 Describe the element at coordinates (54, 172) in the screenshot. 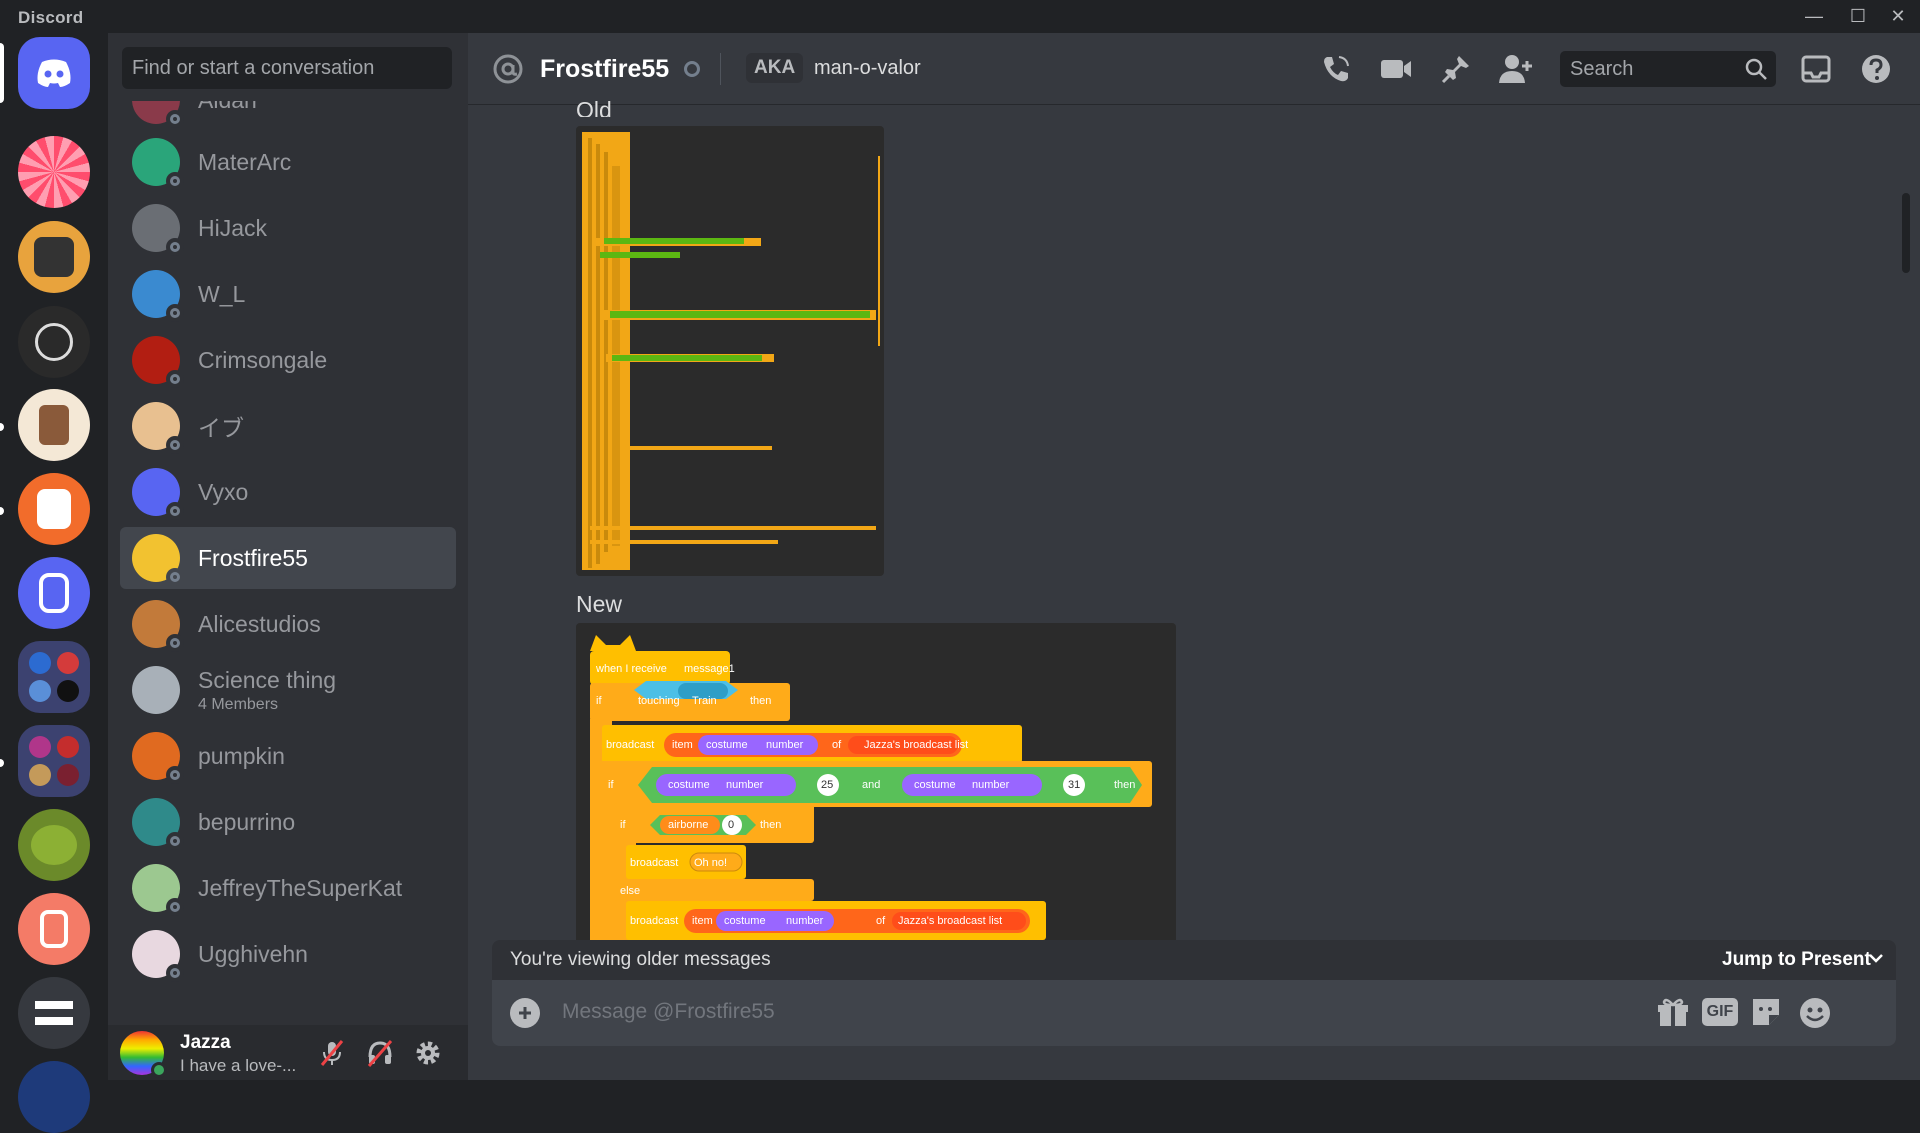

I see `server-icon-candy` at that location.